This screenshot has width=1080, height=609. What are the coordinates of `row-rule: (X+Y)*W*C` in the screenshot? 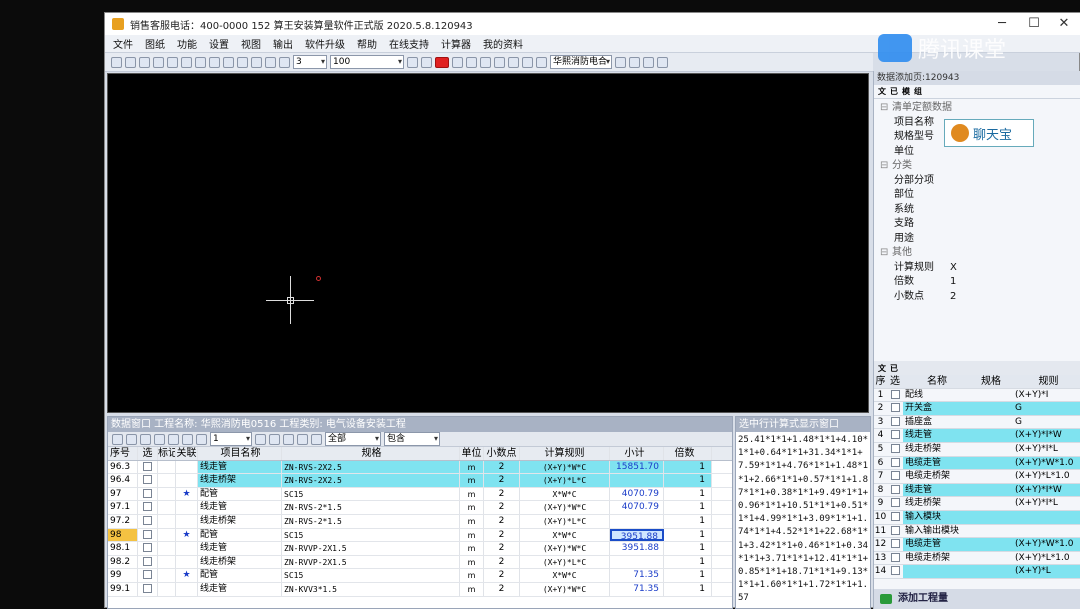 It's located at (565, 507).